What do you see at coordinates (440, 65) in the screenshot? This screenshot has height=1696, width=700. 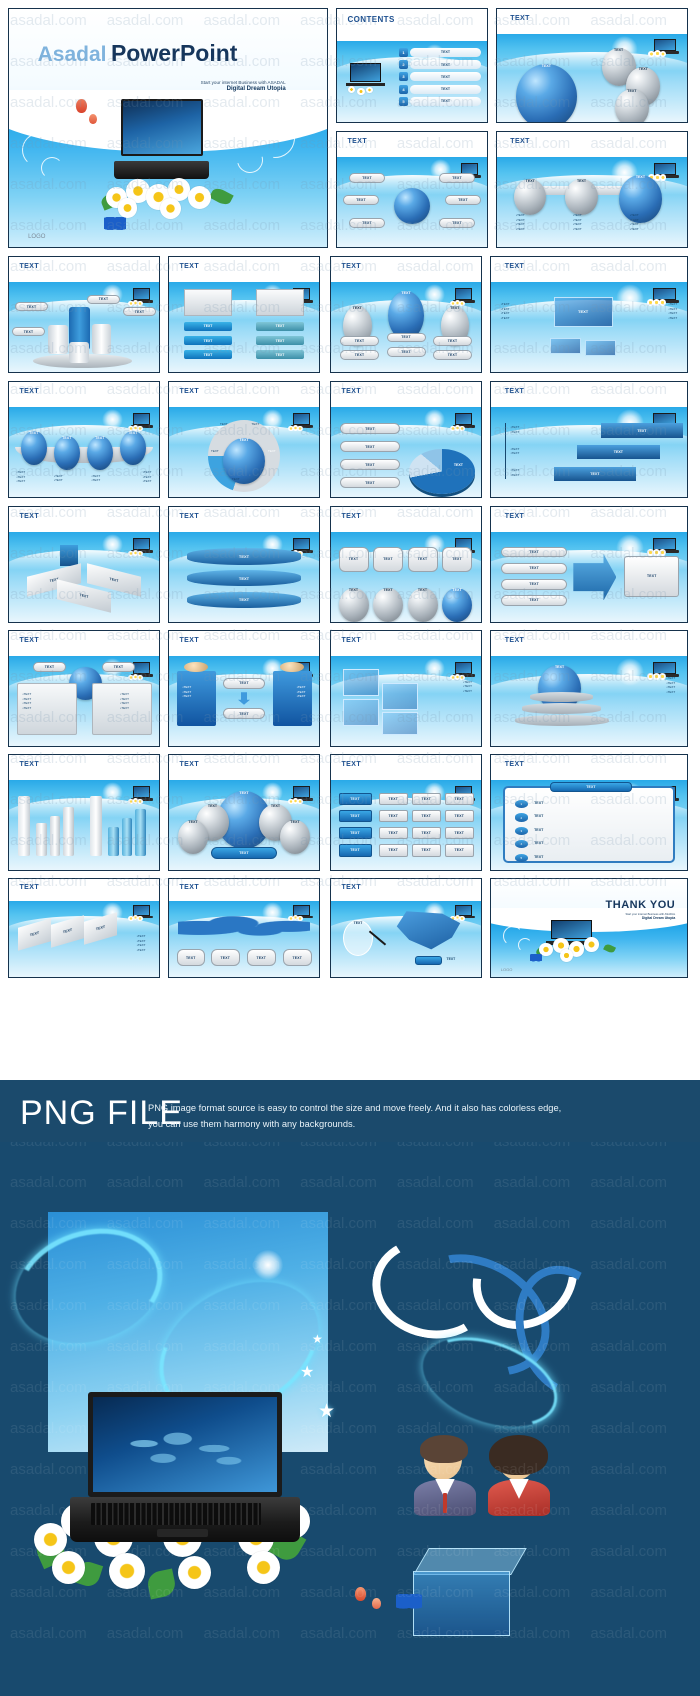 I see `contents-row: 2 TEXT` at bounding box center [440, 65].